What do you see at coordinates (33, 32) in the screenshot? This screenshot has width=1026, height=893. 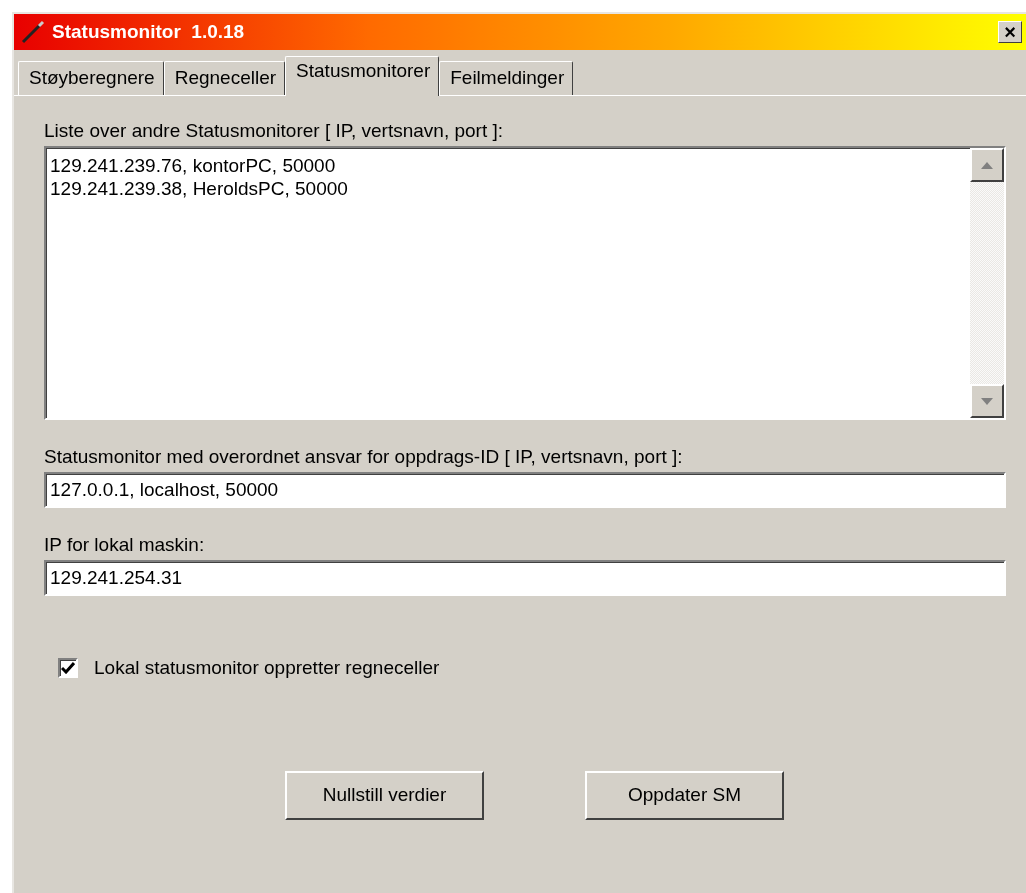 I see `wand-icon` at bounding box center [33, 32].